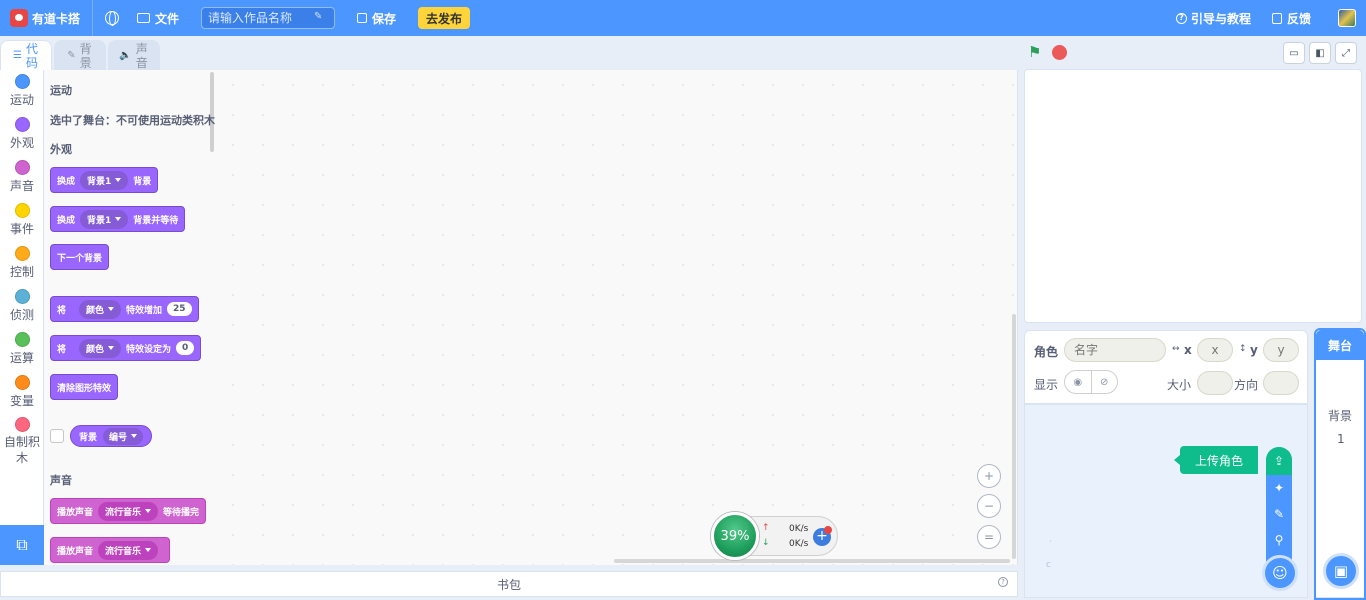 This screenshot has height=600, width=1366. I want to click on motion-heading: 运动, so click(61, 90).